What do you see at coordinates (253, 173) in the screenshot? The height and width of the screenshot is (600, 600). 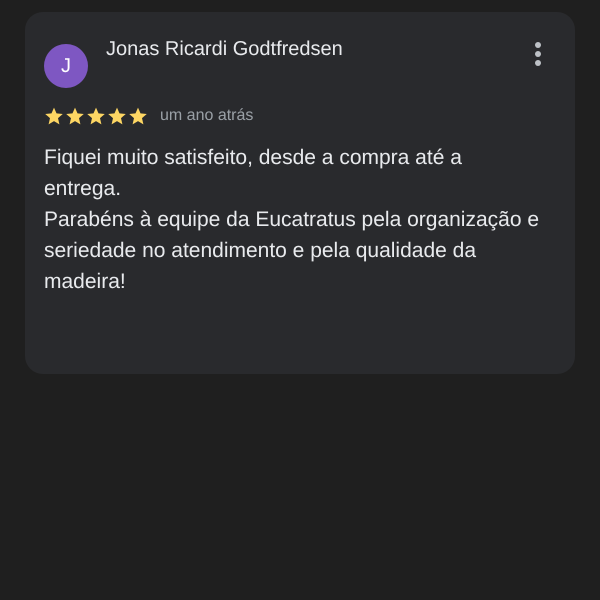 I see `review-text: Fiquei muito satisfeito, desde a compra até a entrega.` at bounding box center [253, 173].